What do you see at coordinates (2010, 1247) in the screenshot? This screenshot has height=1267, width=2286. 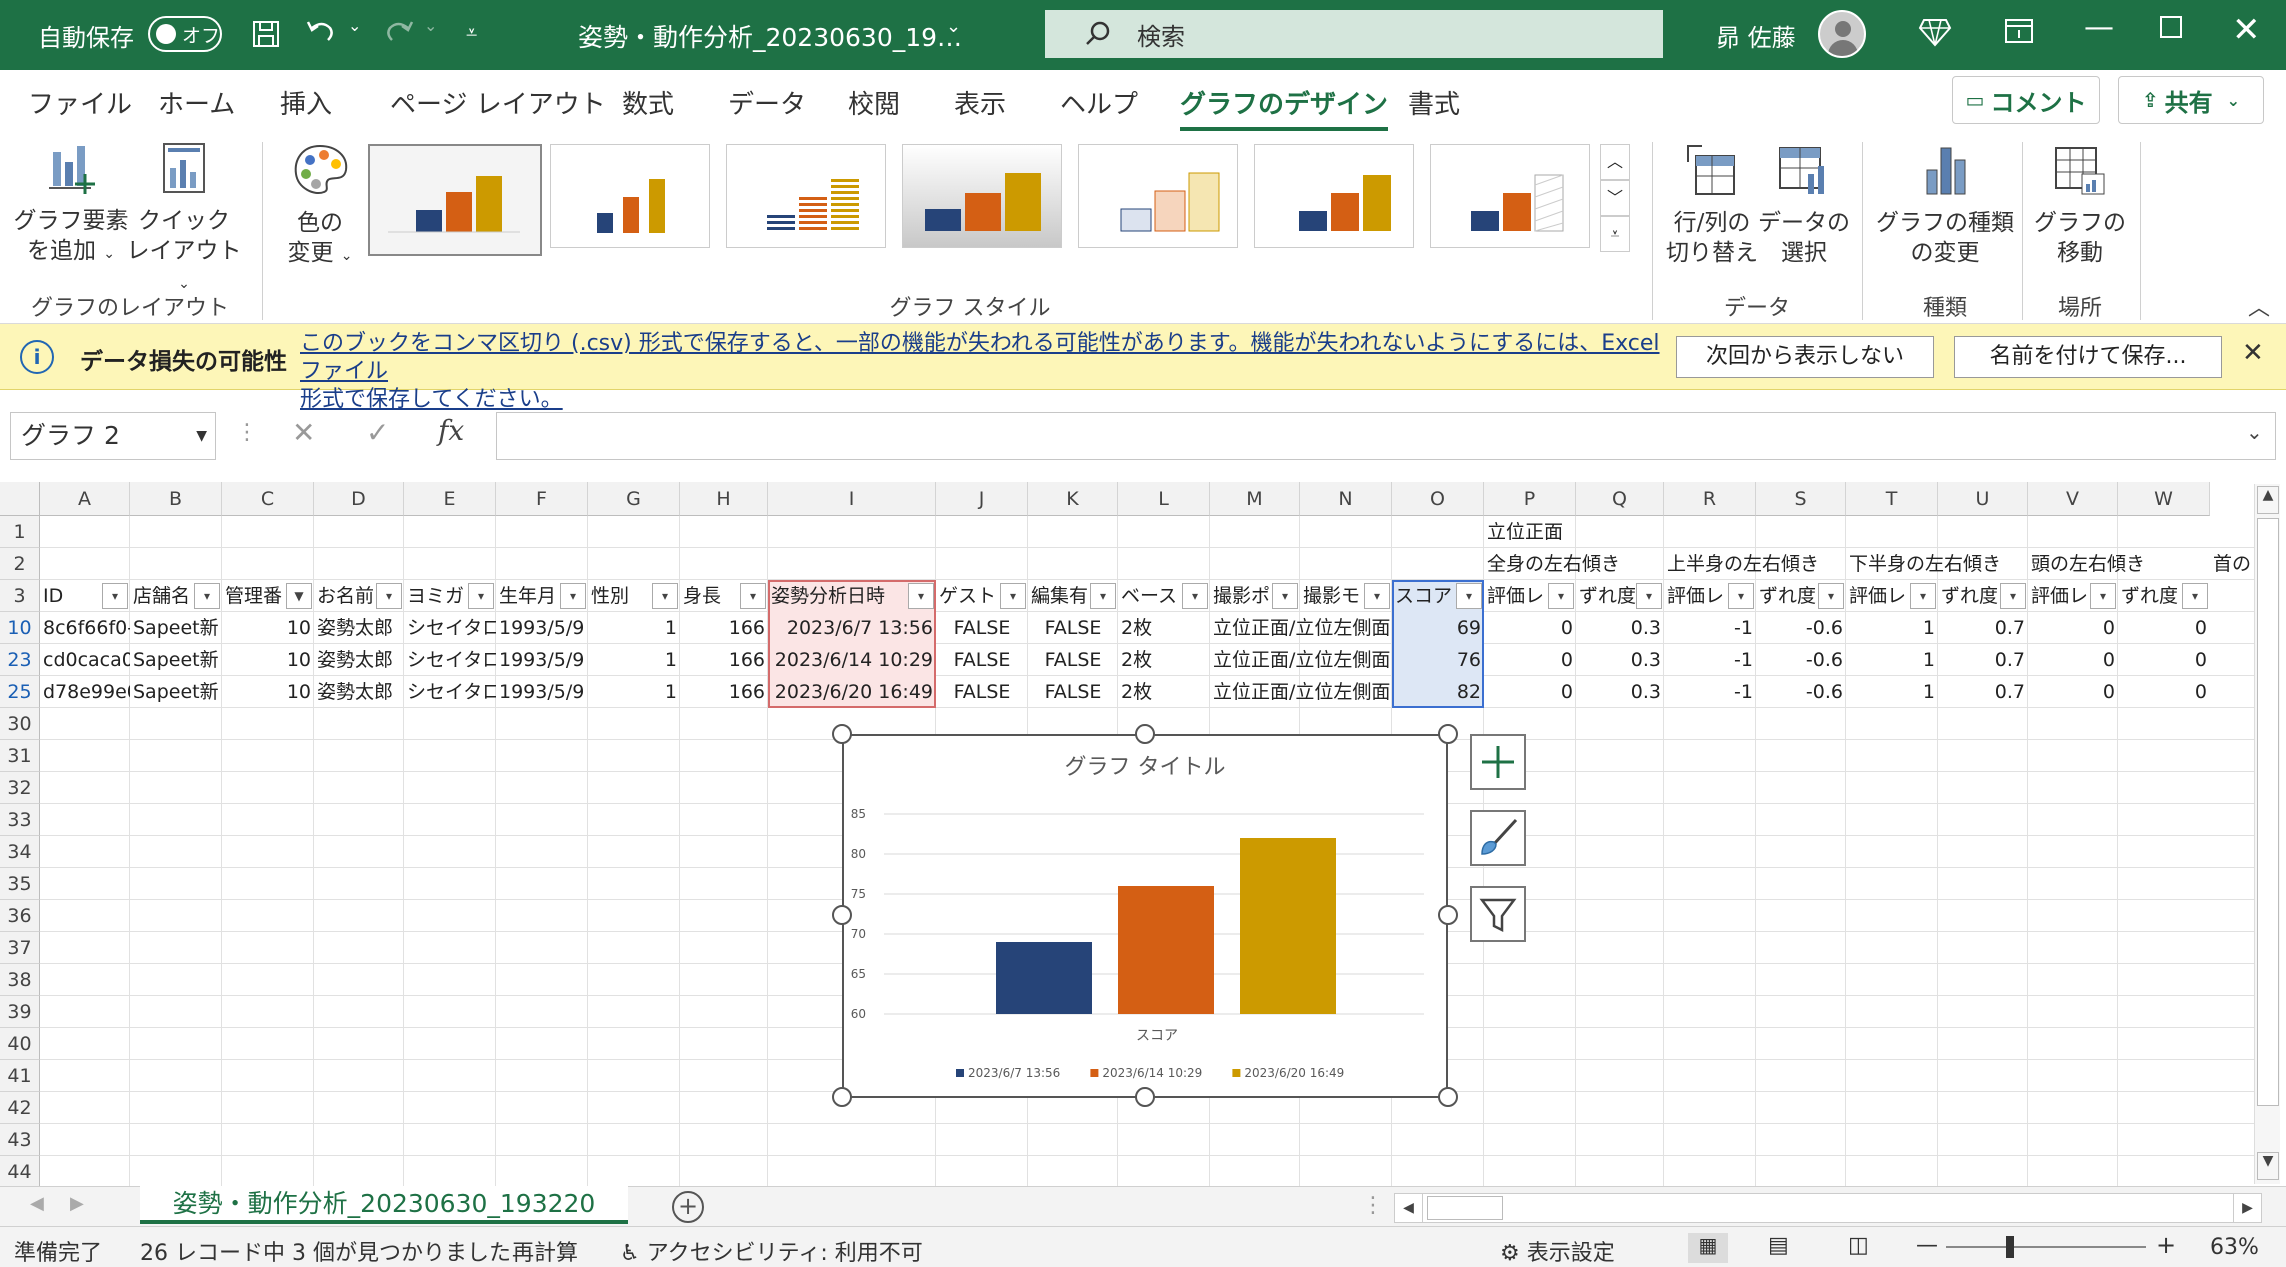 I see `zoom-slider-thumb` at bounding box center [2010, 1247].